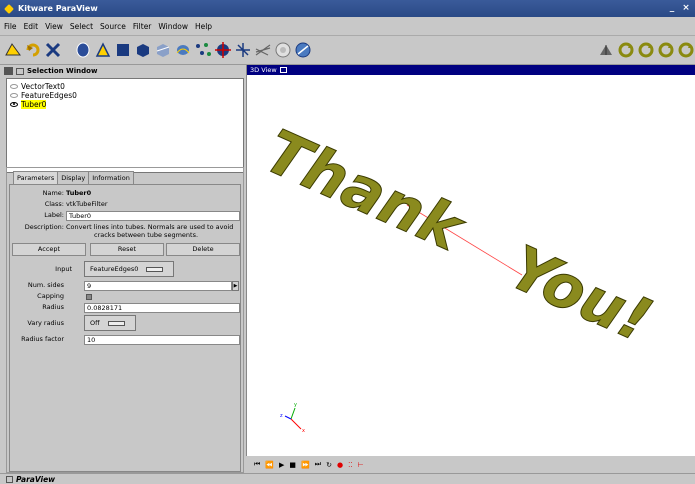 The image size is (695, 484). What do you see at coordinates (283, 50) in the screenshot?
I see `sphere2-icon` at bounding box center [283, 50].